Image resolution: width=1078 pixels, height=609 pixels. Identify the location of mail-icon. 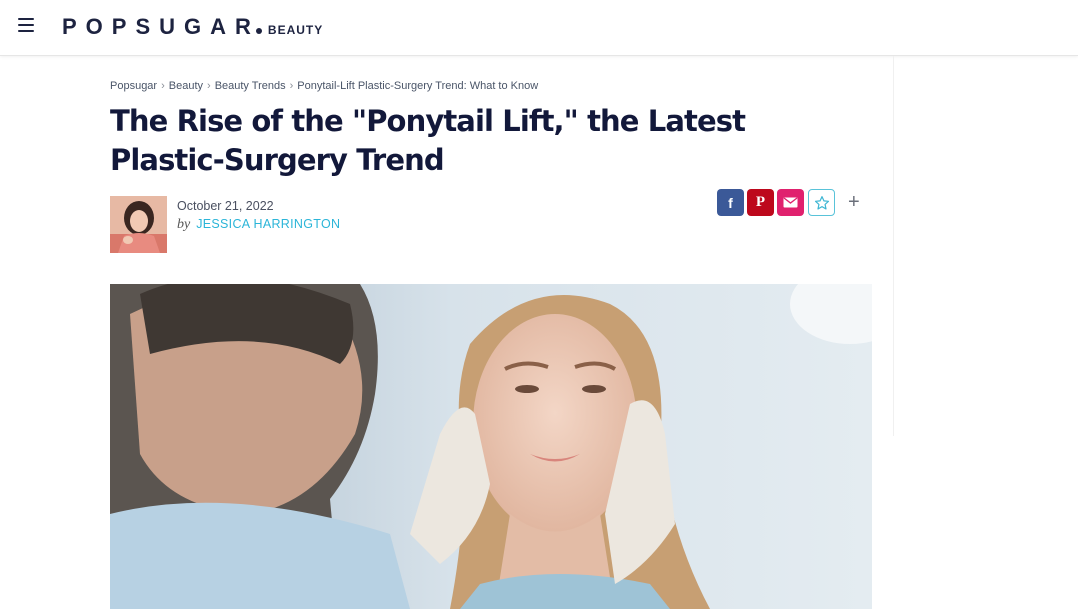
(790, 202).